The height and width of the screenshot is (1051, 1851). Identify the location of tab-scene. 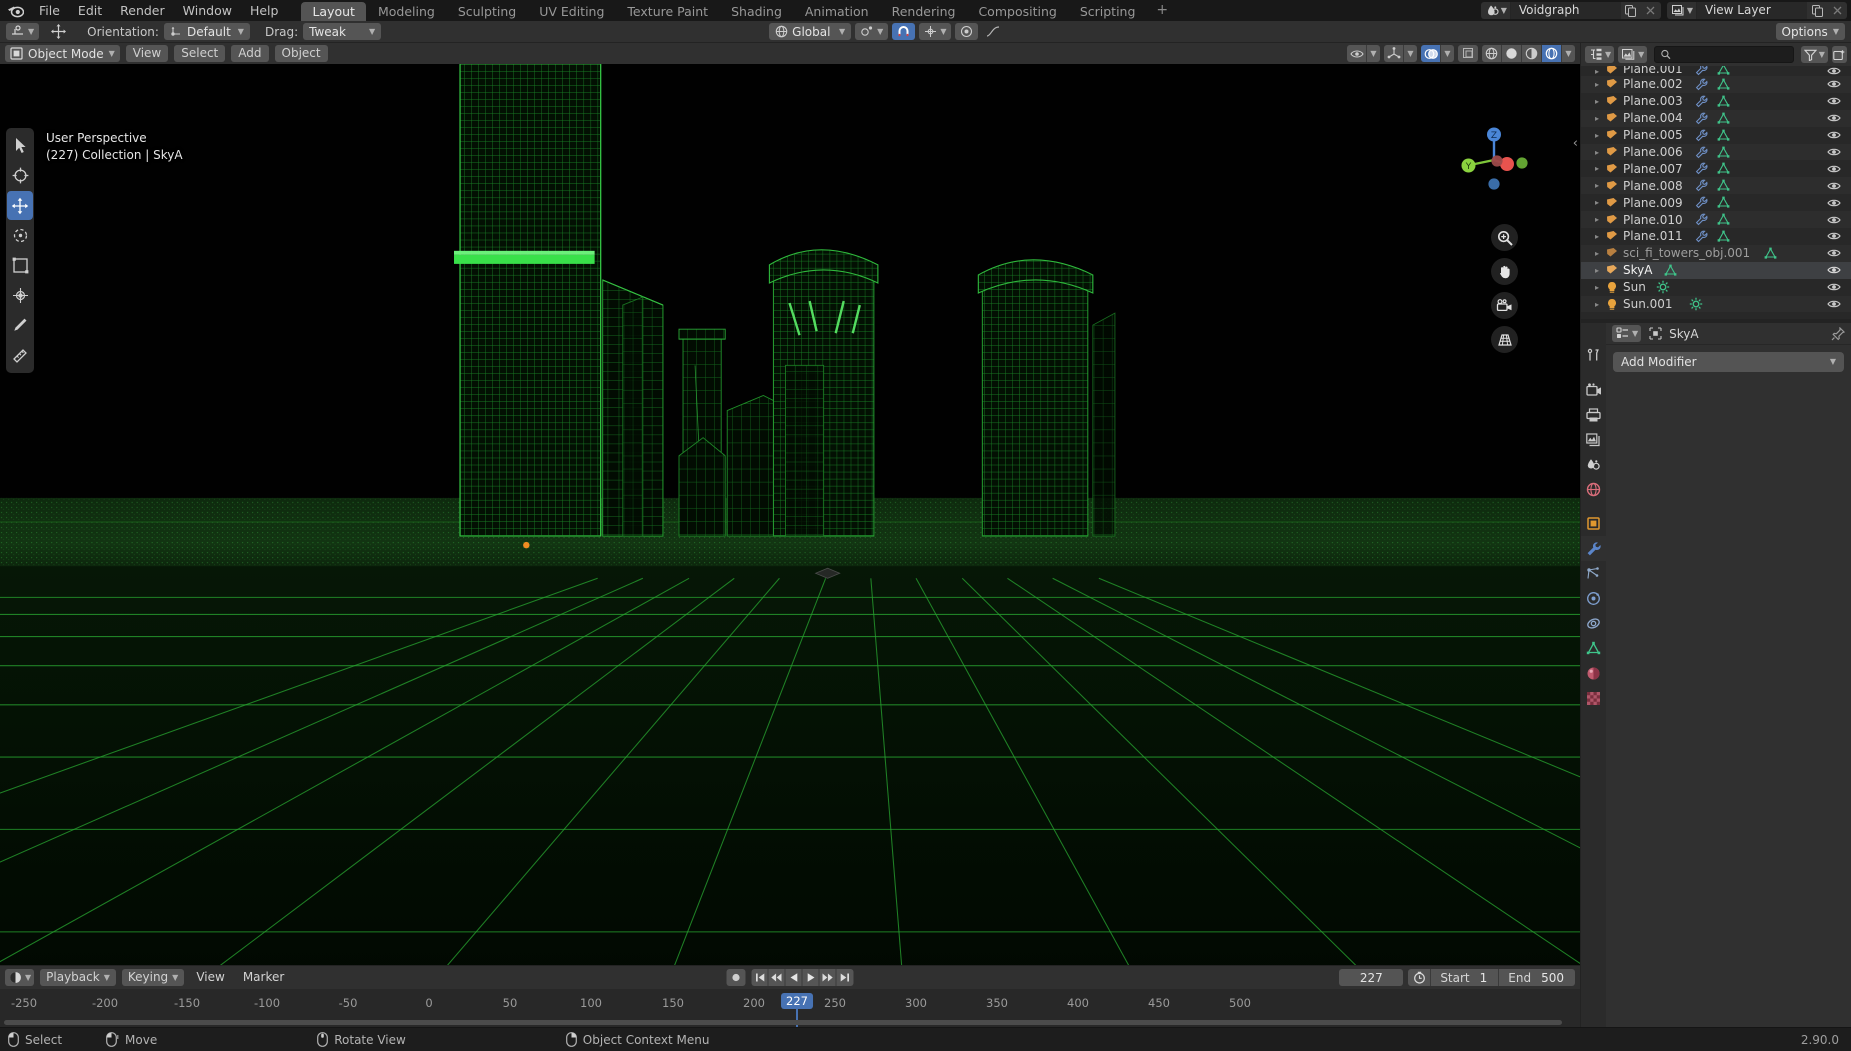
(1593, 464).